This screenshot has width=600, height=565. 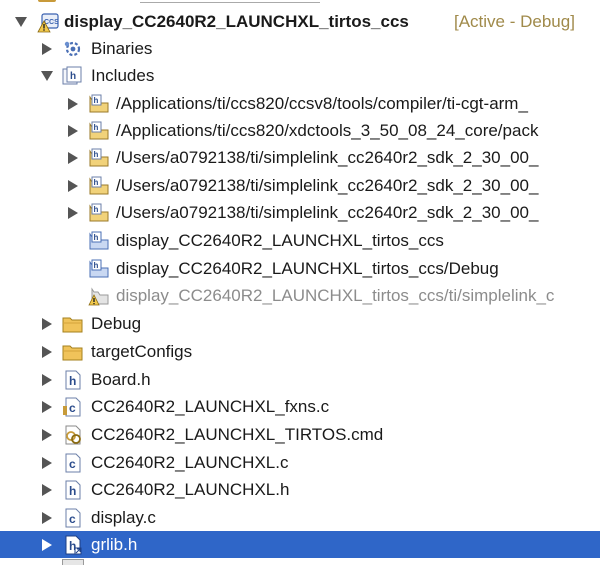 I want to click on file-label: CC2640R2_LAUNCHXL_TIRTOS.cmd, so click(x=237, y=434).